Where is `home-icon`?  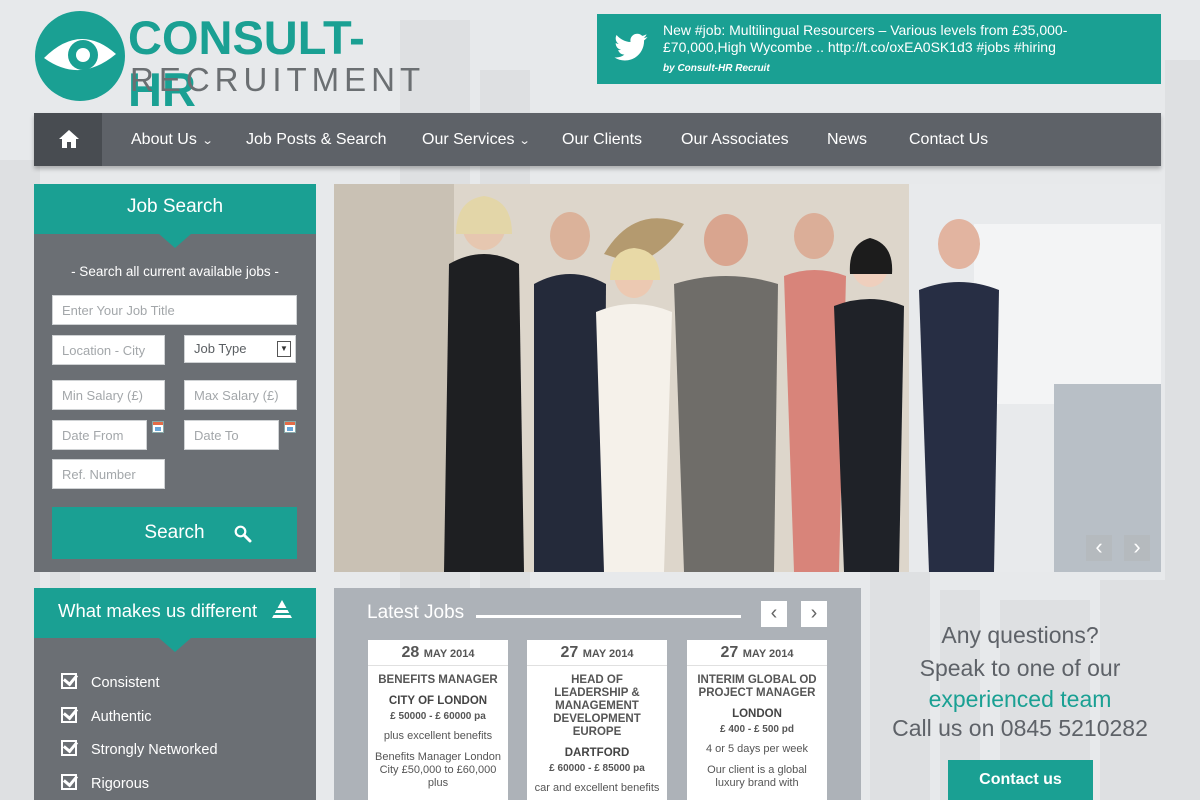
home-icon is located at coordinates (69, 139).